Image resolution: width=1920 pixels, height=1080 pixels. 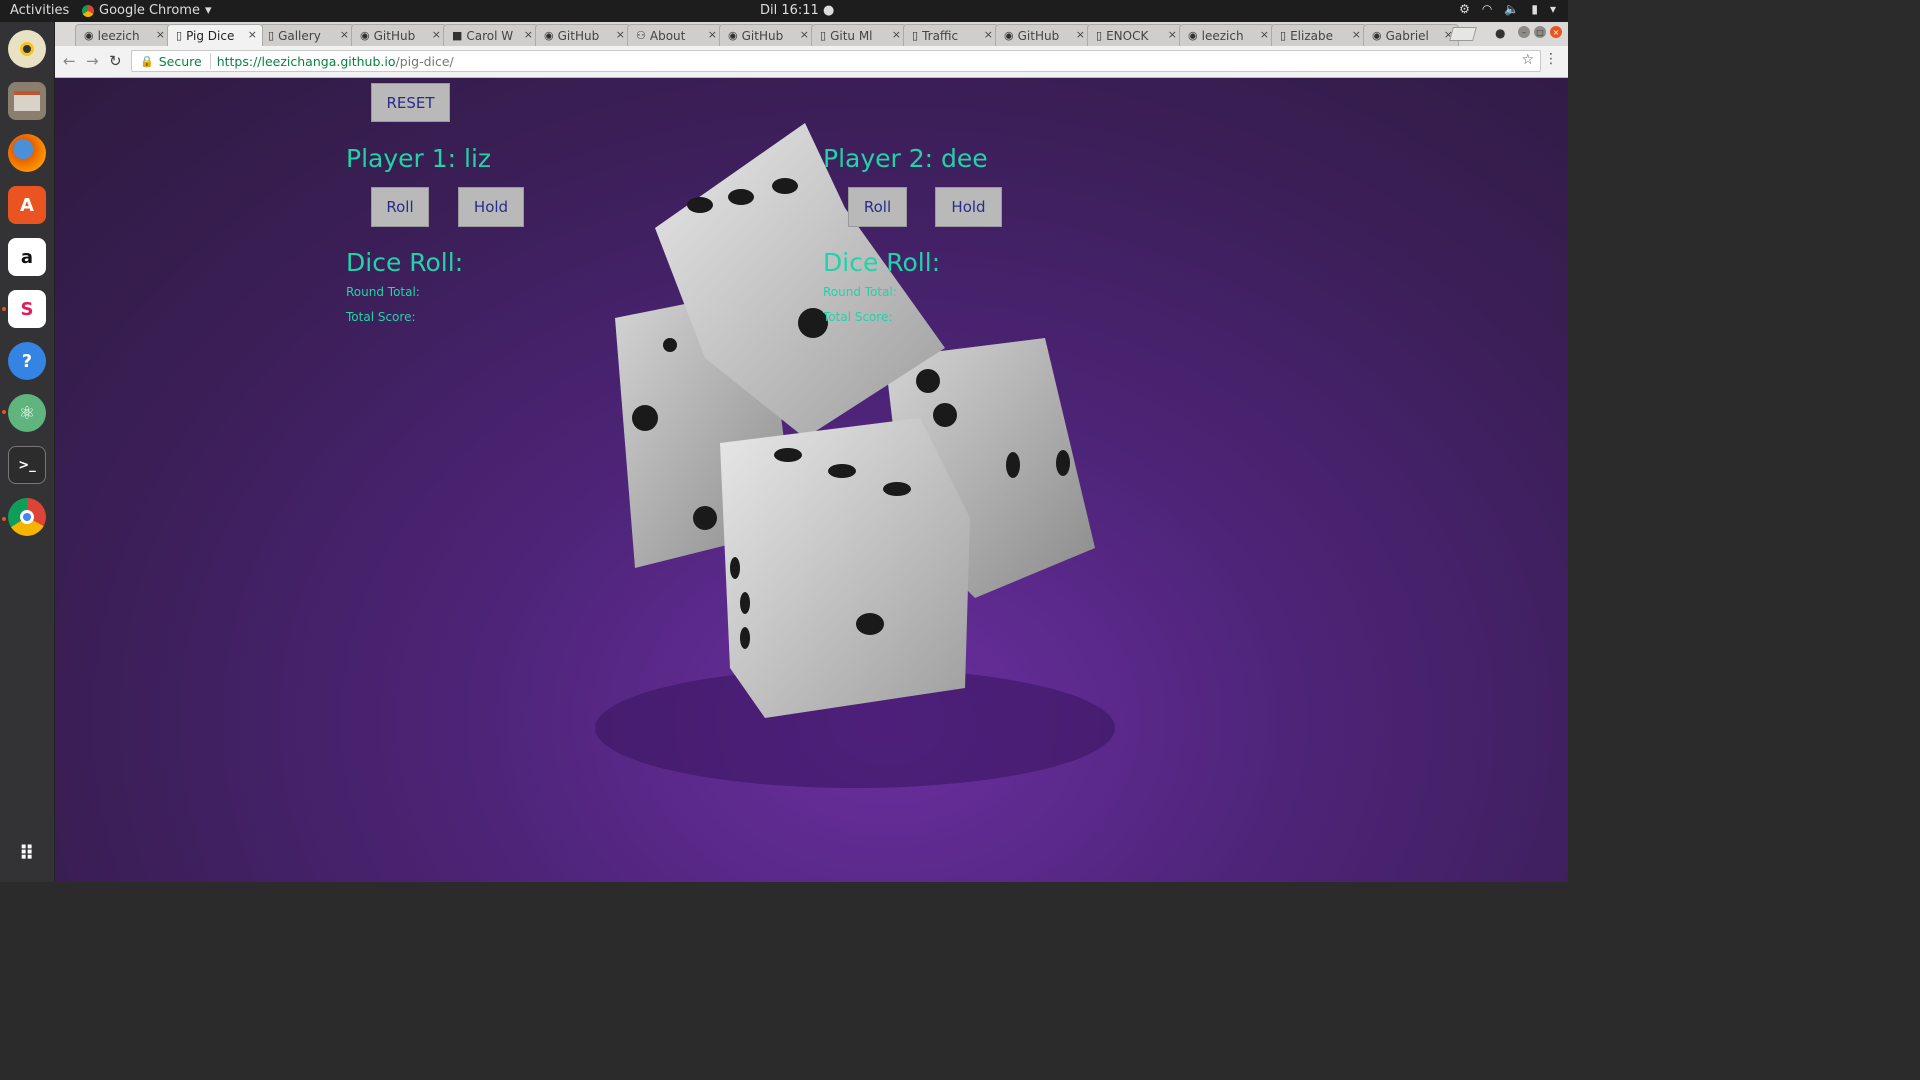 What do you see at coordinates (27, 101) in the screenshot?
I see `files-icon` at bounding box center [27, 101].